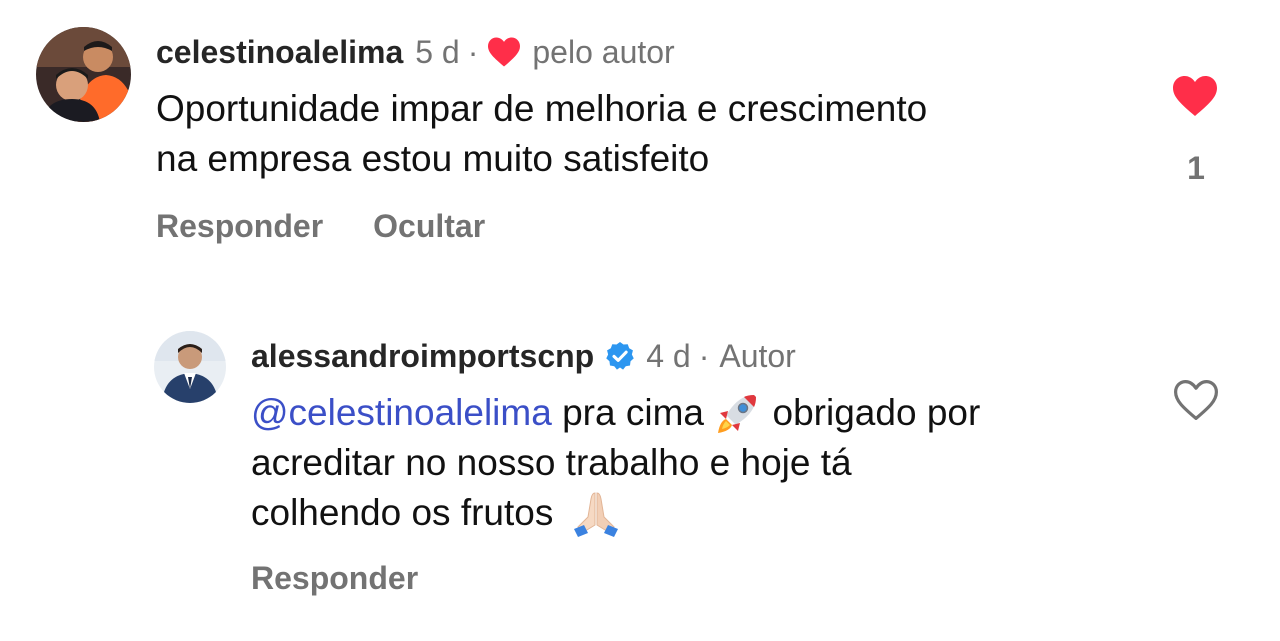 This screenshot has width=1280, height=641. I want to click on author-label: Autor, so click(757, 355).